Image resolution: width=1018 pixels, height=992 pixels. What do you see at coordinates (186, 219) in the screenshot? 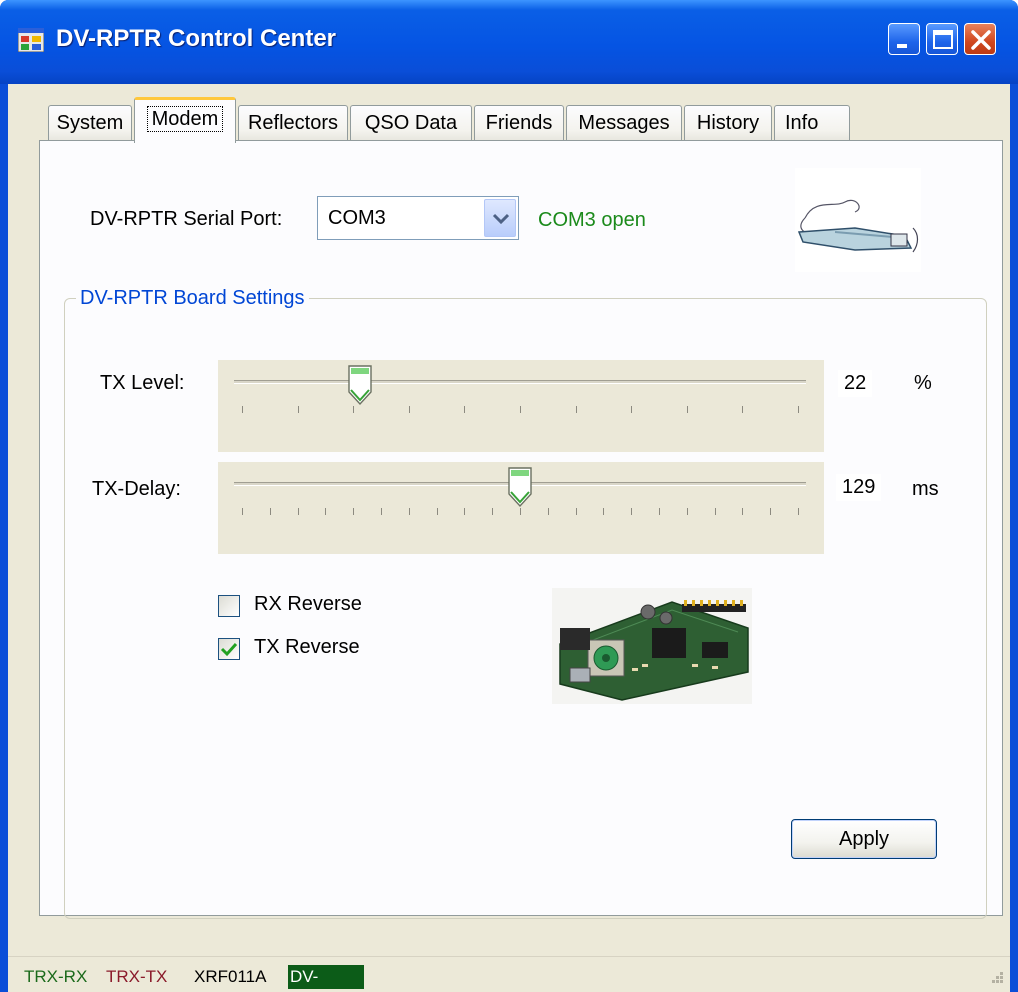
I see `serial-port-label: DV-RPTR Serial Port:` at bounding box center [186, 219].